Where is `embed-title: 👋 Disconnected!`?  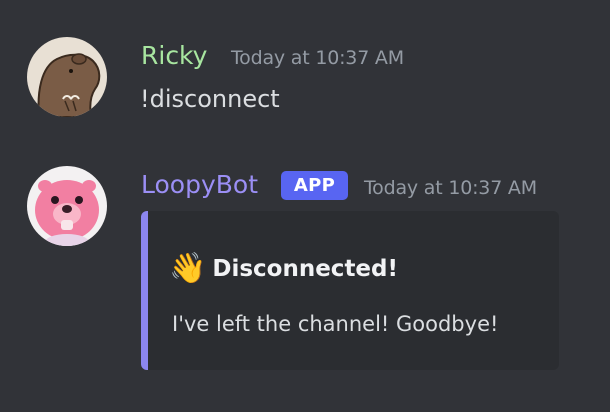
embed-title: 👋 Disconnected! is located at coordinates (283, 269).